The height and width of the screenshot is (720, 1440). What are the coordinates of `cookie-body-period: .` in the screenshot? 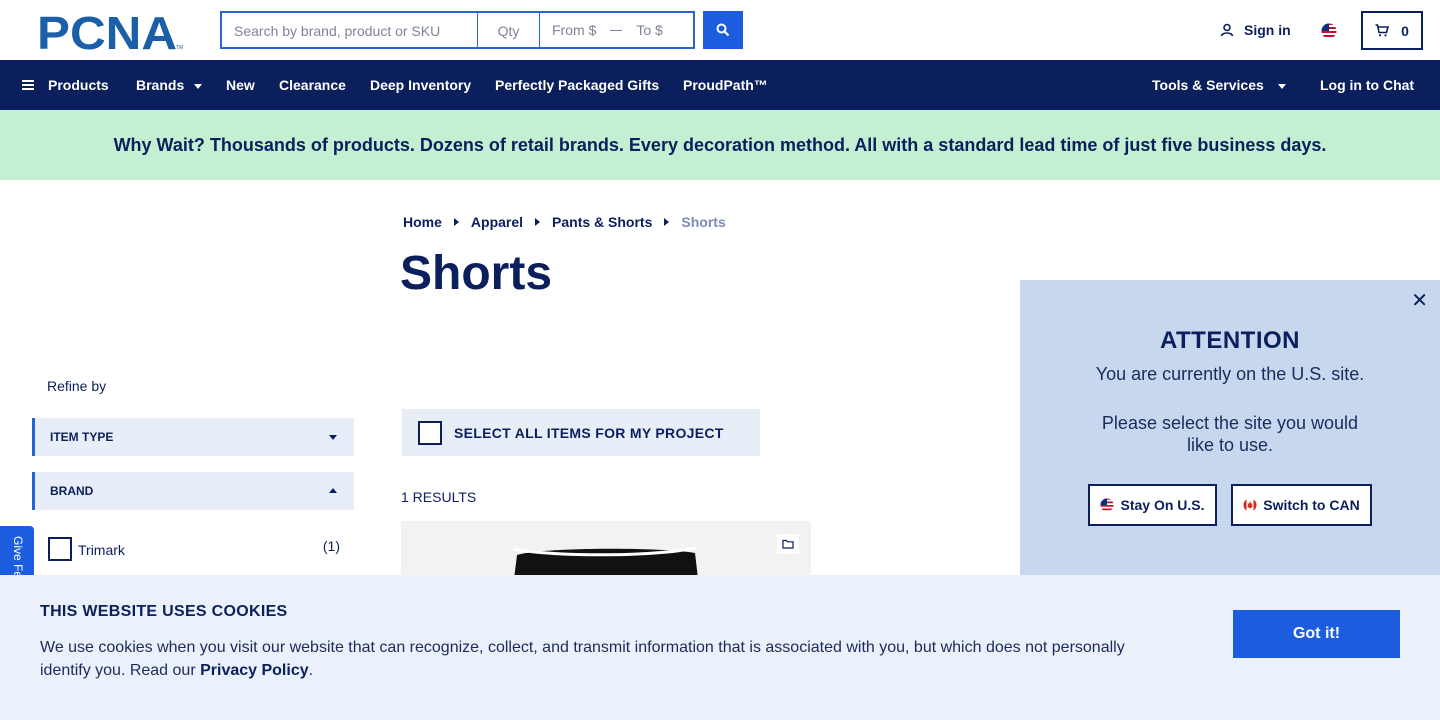 It's located at (311, 670).